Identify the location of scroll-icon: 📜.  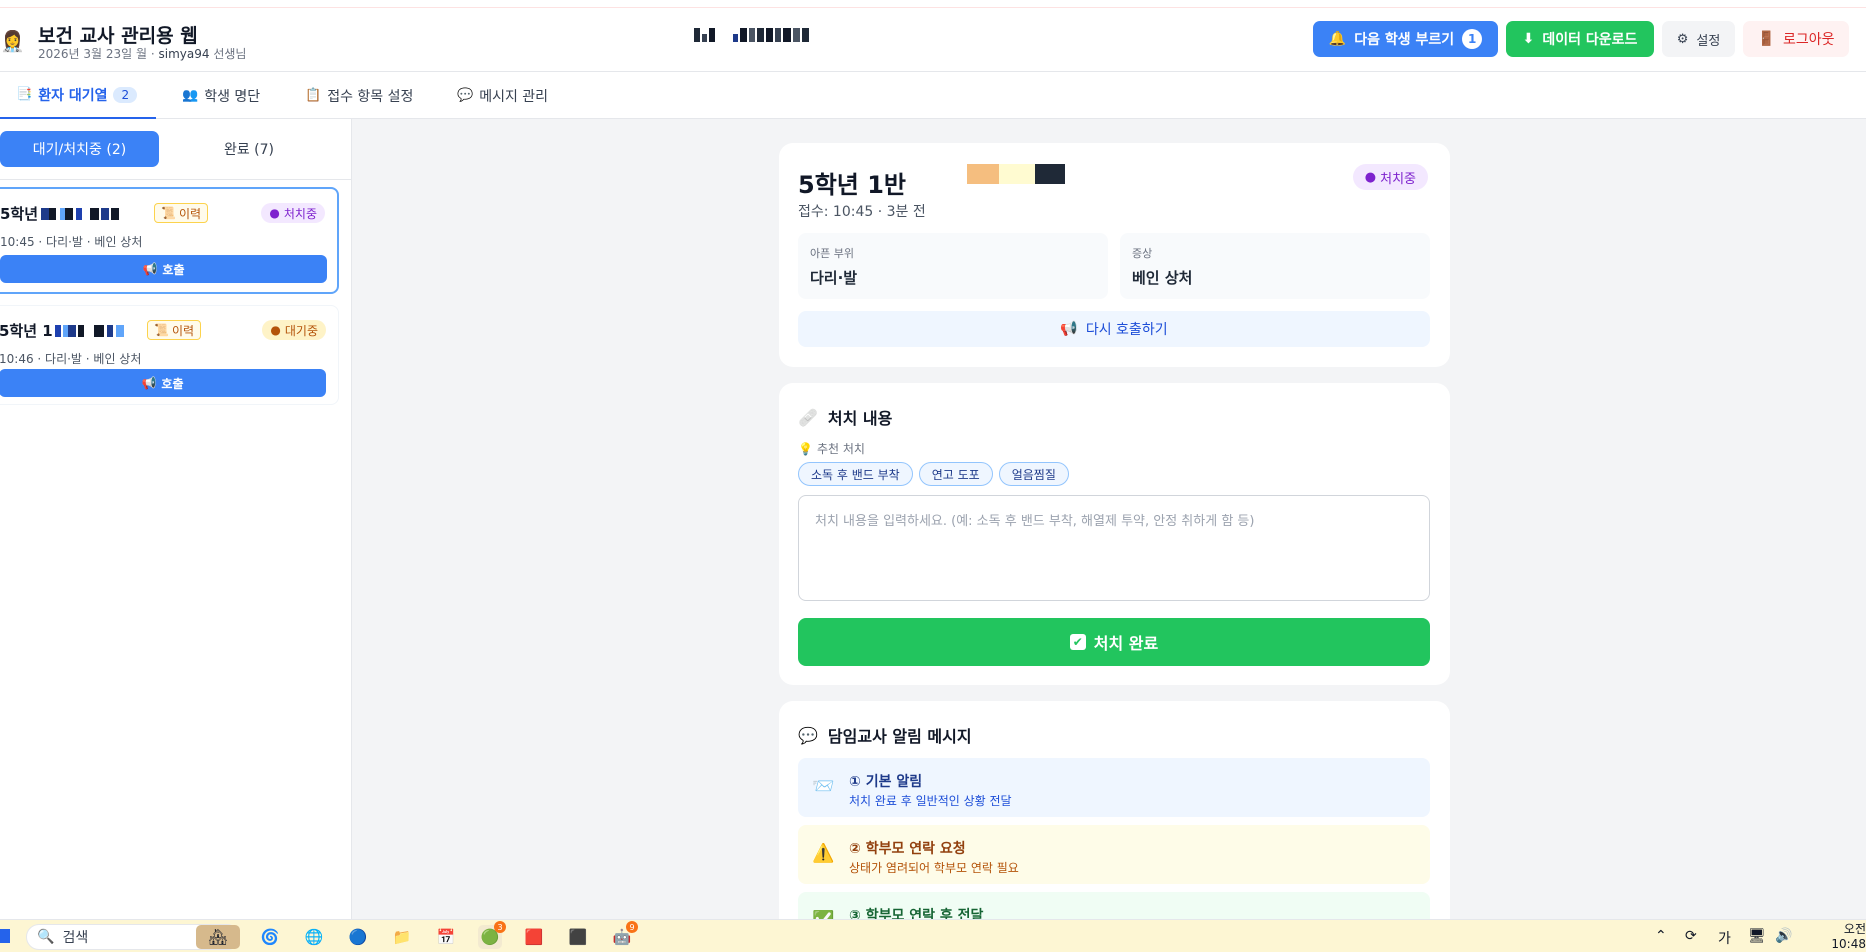
(161, 330).